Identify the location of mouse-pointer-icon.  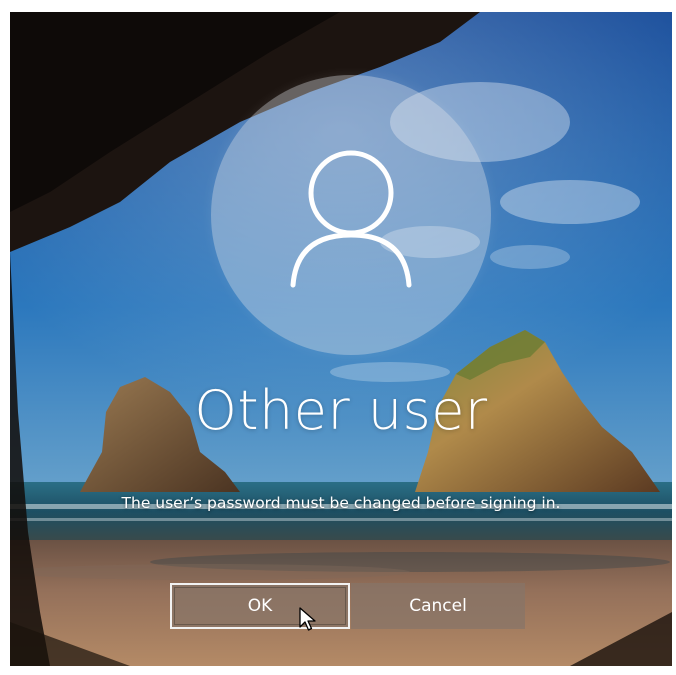
(307, 619).